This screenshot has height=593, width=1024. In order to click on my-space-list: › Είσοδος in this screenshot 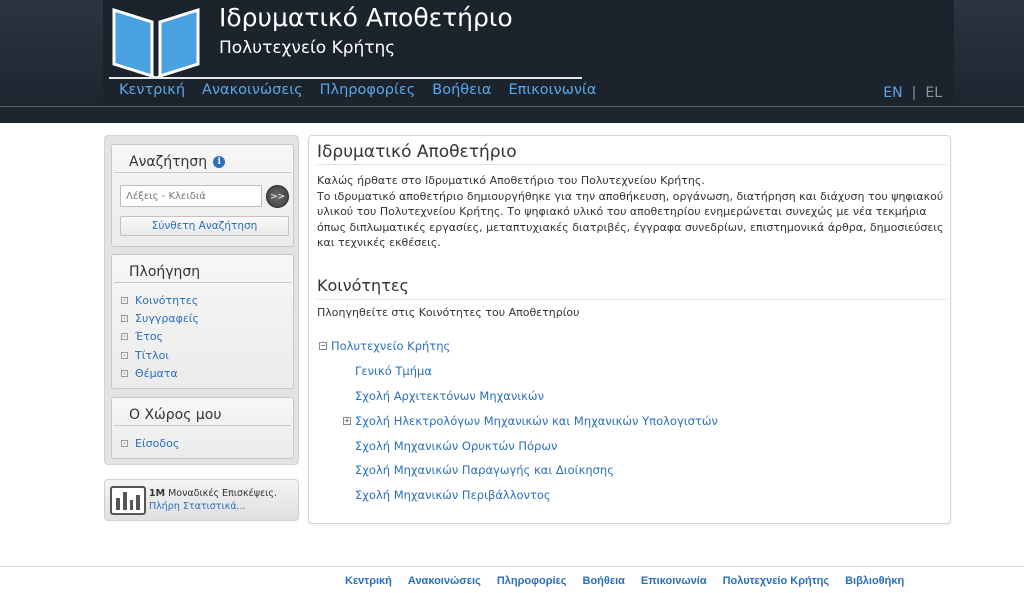, I will do `click(202, 439)`.